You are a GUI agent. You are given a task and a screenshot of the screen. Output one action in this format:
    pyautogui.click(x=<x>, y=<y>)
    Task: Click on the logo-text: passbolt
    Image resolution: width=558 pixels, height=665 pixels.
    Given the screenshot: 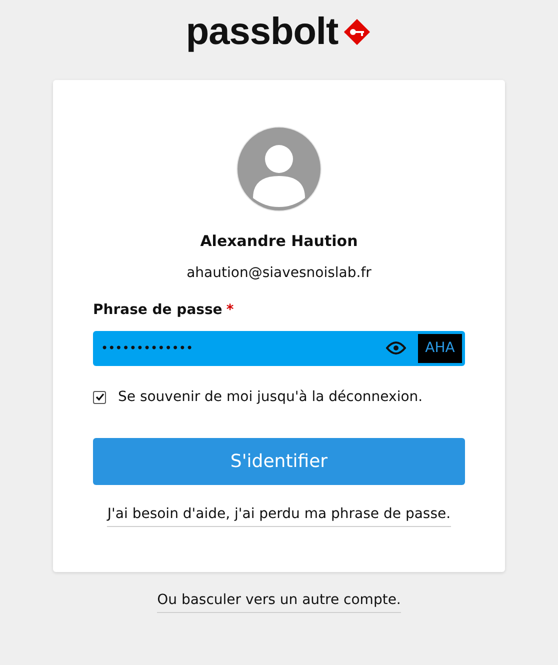 What is the action you would take?
    pyautogui.click(x=262, y=32)
    